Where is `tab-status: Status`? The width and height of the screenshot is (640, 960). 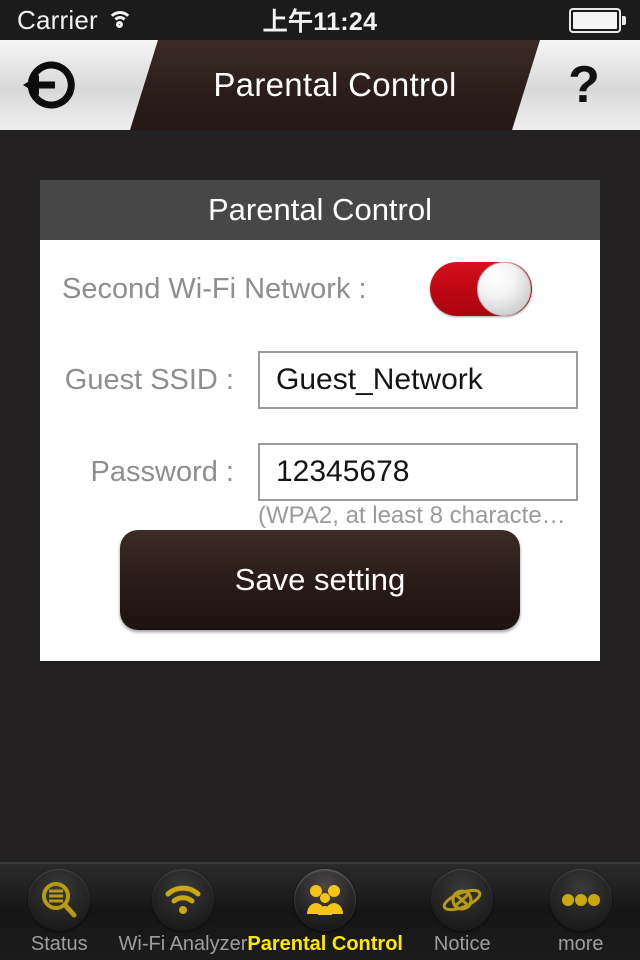 tab-status: Status is located at coordinates (59, 912).